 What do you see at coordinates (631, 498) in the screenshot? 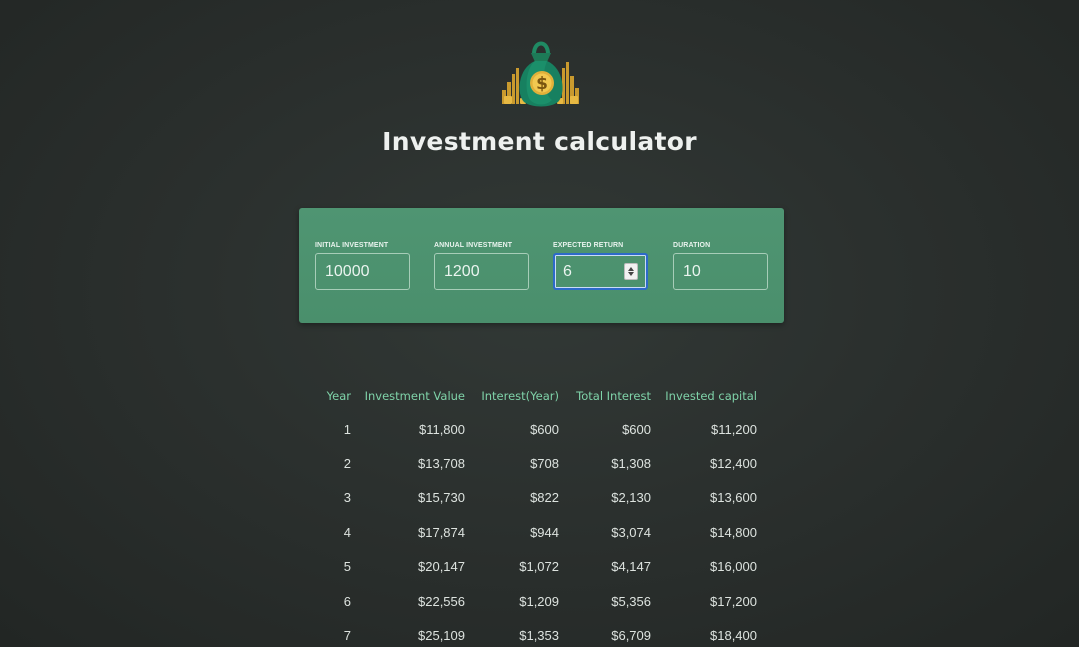
I see `cell-total-interest: $2,130` at bounding box center [631, 498].